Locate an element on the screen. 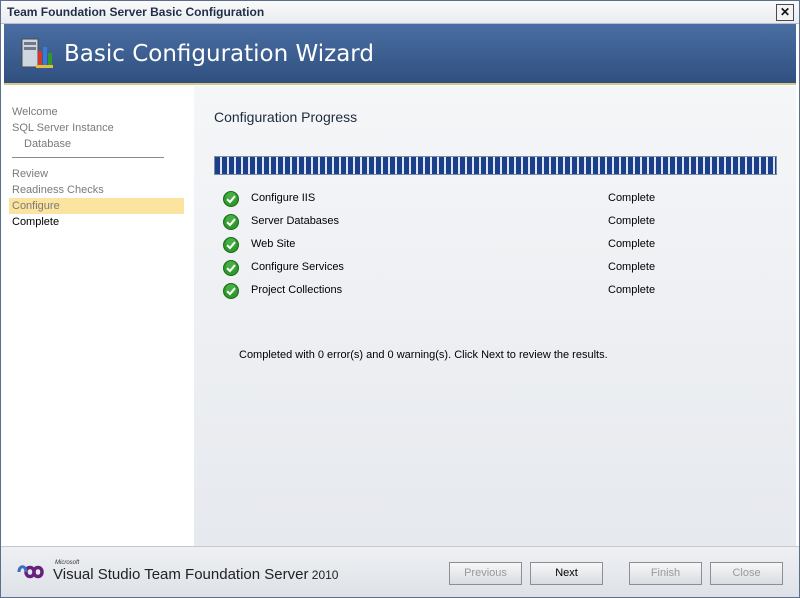 Image resolution: width=800 pixels, height=598 pixels. nav-item-readiness-checks: Readiness Checks is located at coordinates (96, 190).